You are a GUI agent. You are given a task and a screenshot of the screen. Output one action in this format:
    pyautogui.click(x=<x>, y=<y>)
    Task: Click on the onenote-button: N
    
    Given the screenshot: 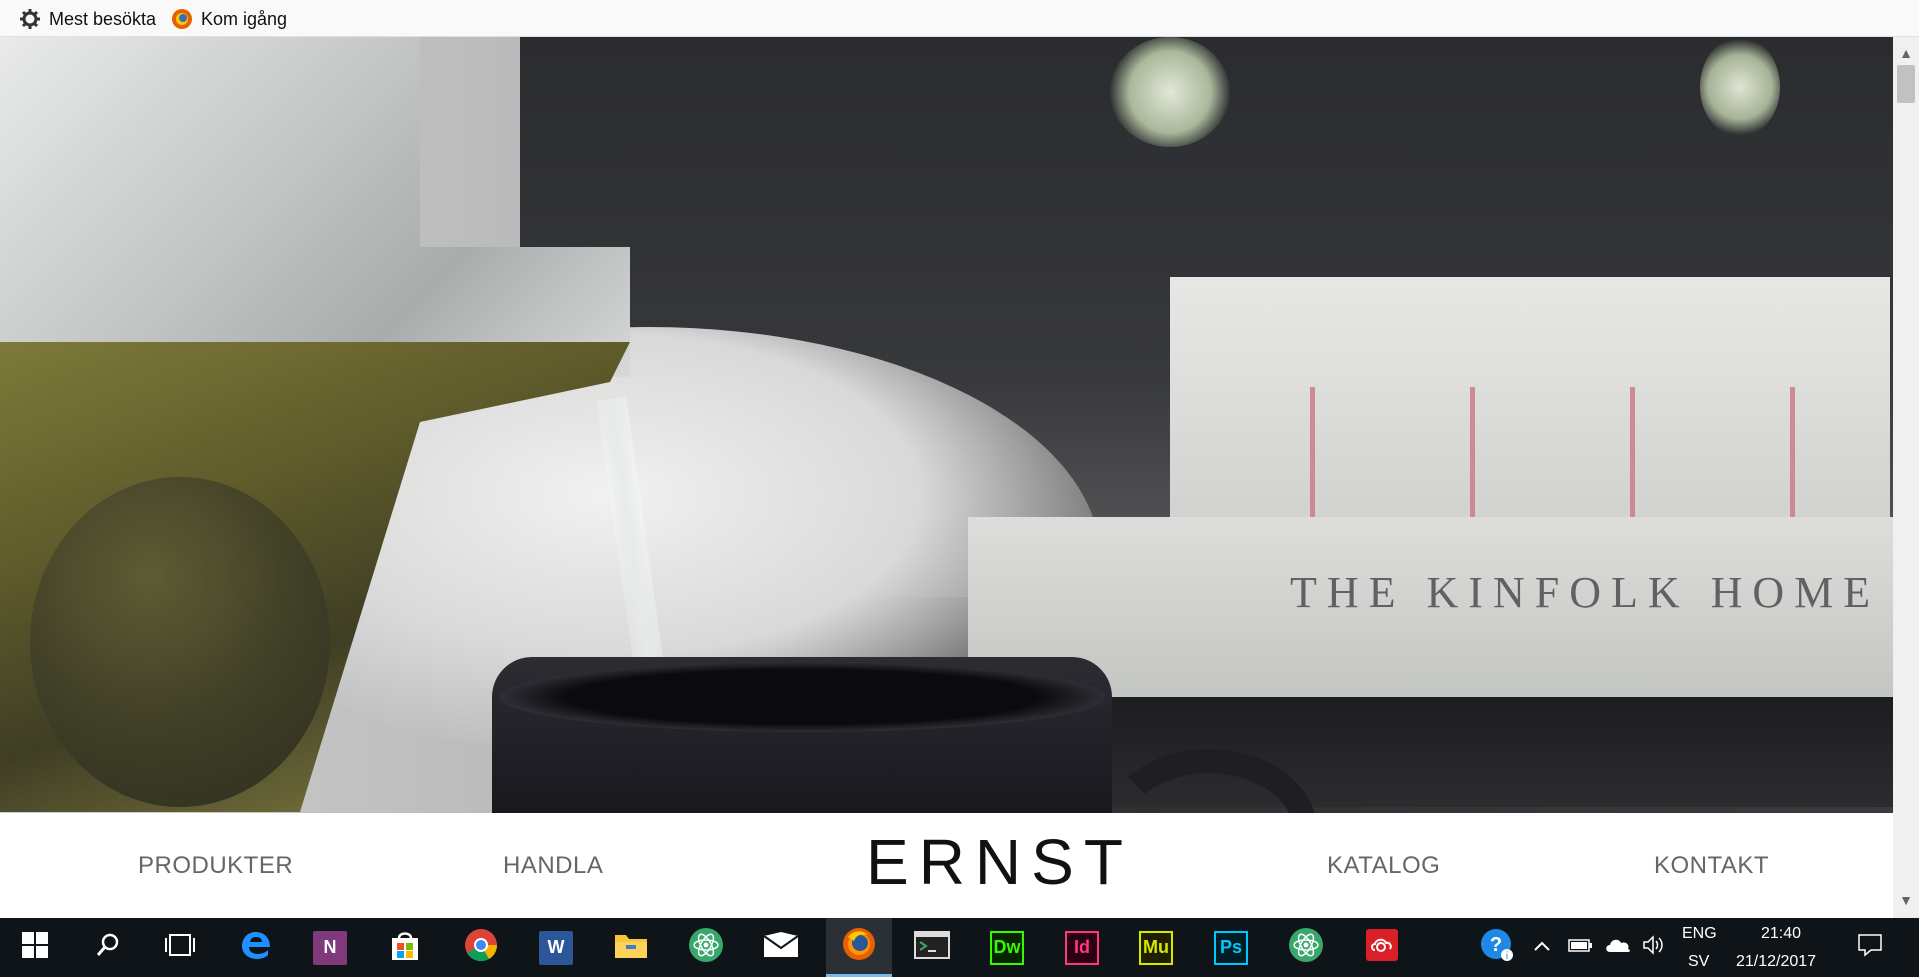 What is the action you would take?
    pyautogui.click(x=330, y=947)
    